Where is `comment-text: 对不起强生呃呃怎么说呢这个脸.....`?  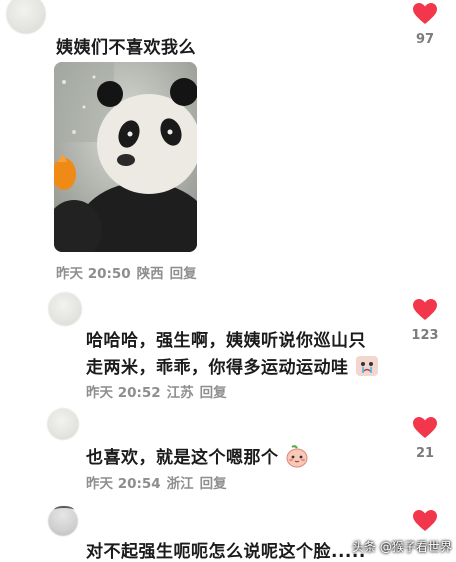
comment-text: 对不起强生呃呃怎么说呢这个脸..... is located at coordinates (226, 552).